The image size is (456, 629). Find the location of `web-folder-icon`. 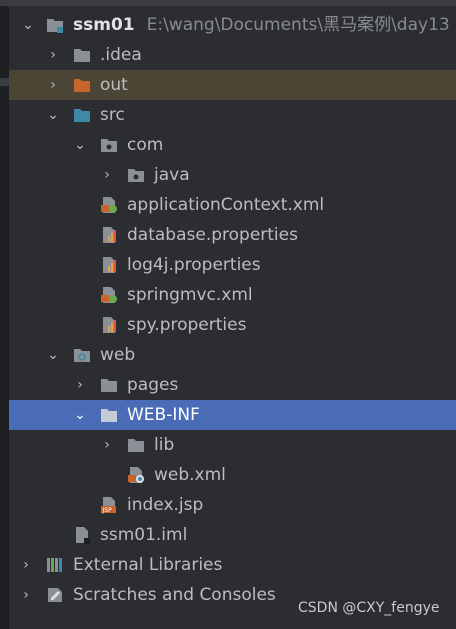

web-folder-icon is located at coordinates (82, 355).